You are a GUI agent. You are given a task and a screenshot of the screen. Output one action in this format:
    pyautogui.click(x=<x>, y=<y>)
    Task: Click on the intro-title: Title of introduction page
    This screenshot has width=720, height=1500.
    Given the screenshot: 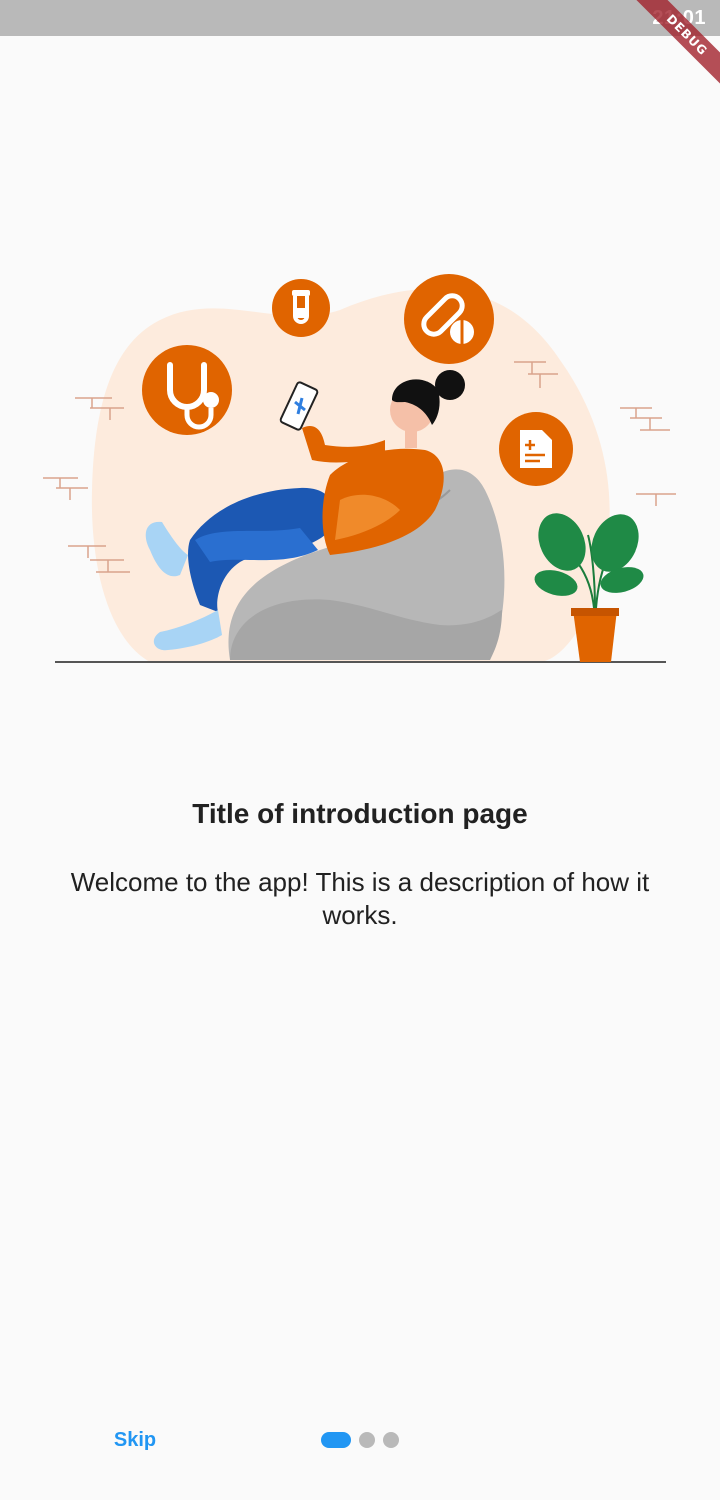 What is the action you would take?
    pyautogui.click(x=360, y=813)
    